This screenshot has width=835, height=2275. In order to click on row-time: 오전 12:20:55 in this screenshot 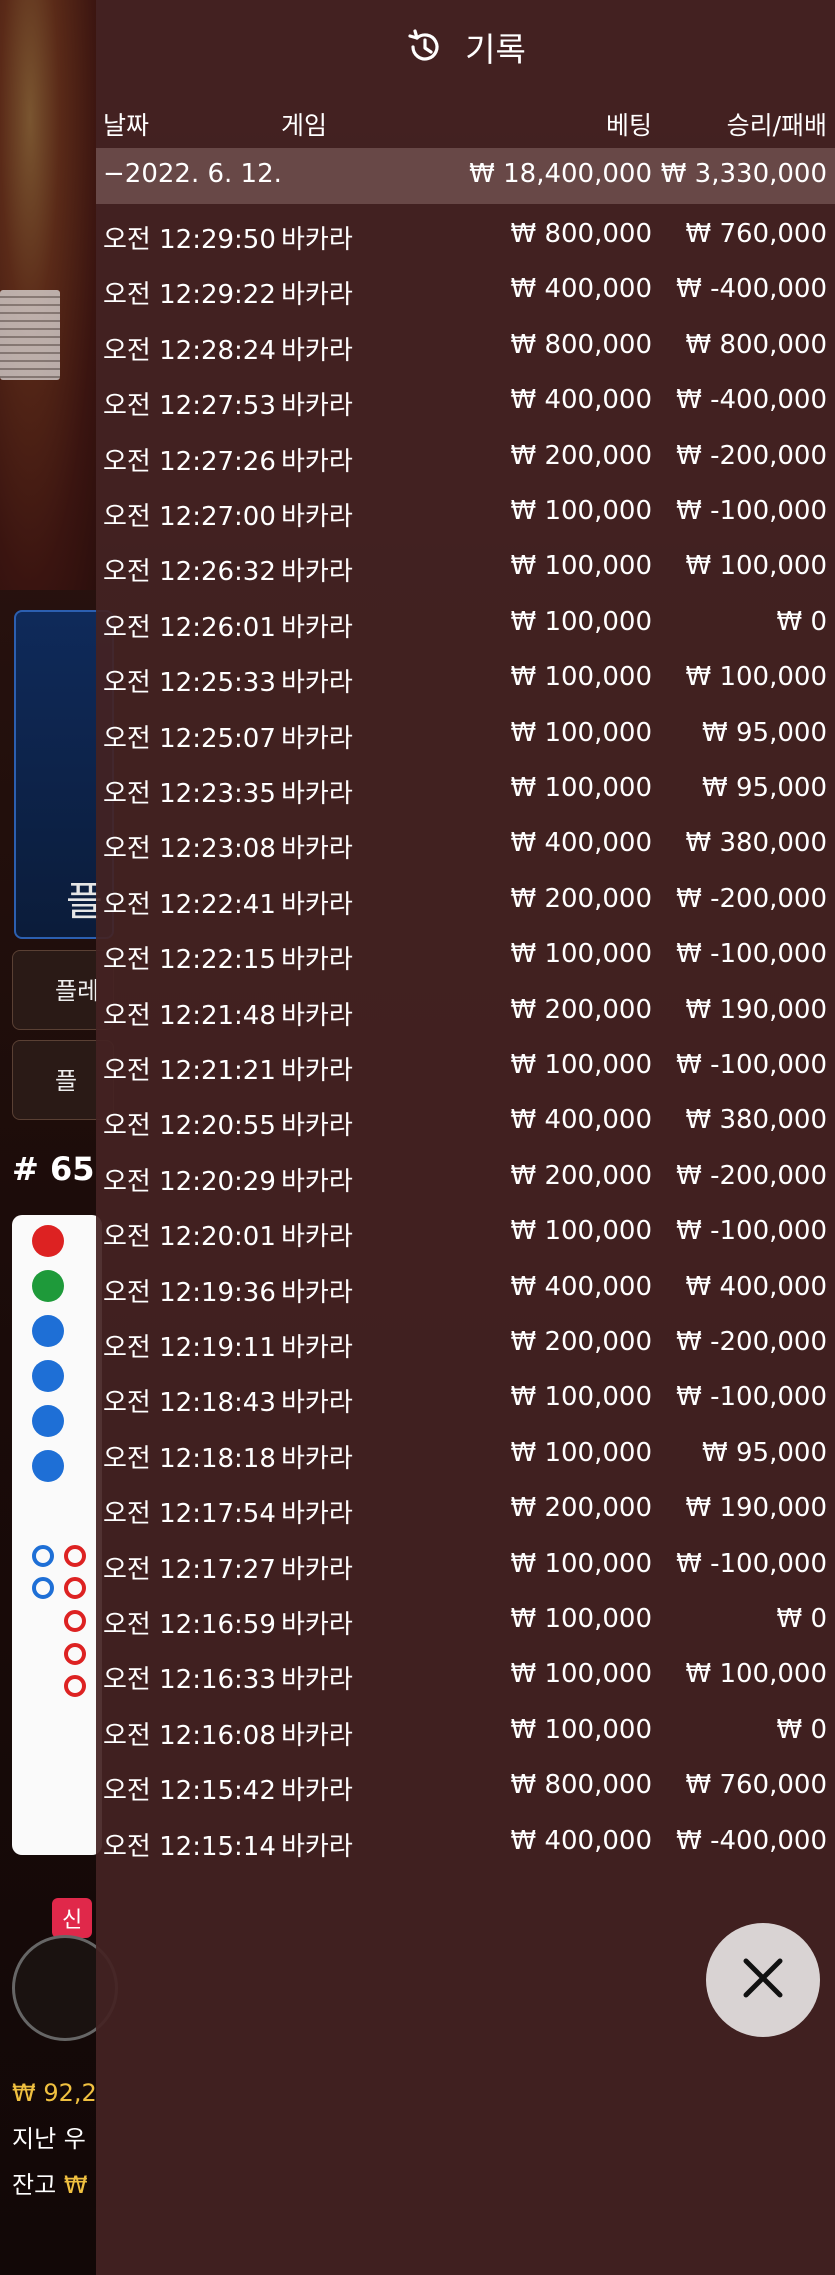, I will do `click(189, 1126)`.